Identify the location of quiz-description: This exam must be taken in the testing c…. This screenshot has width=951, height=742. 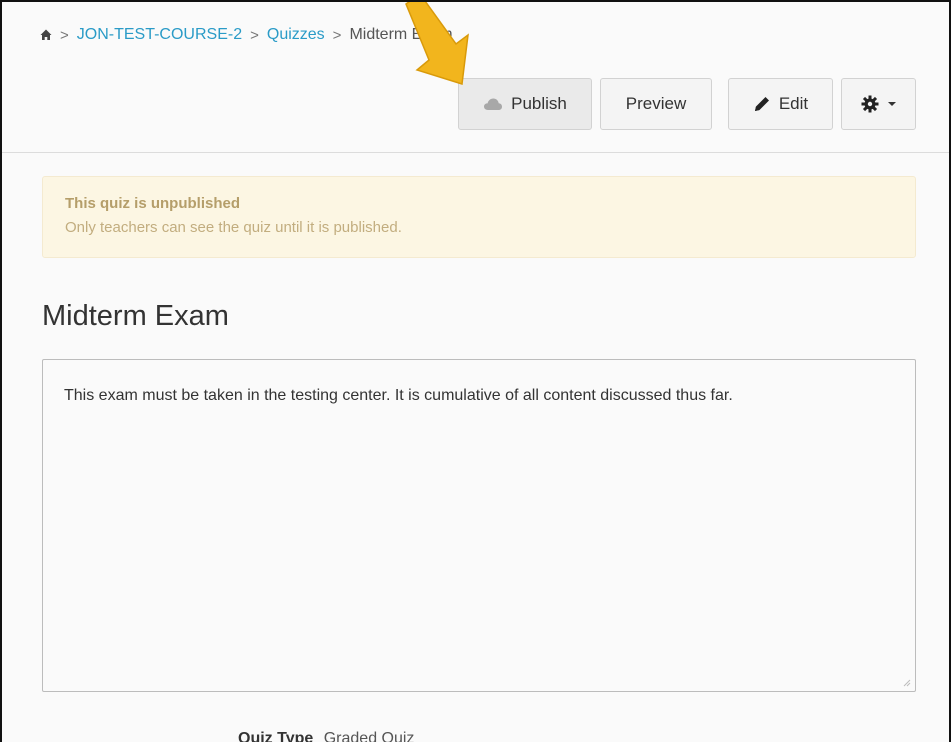
(398, 395).